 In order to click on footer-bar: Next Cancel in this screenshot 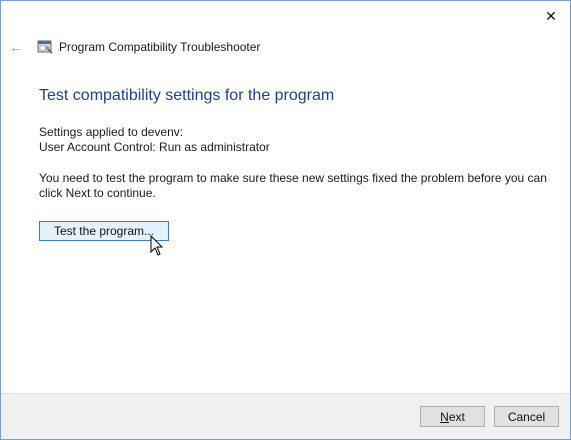, I will do `click(285, 416)`.